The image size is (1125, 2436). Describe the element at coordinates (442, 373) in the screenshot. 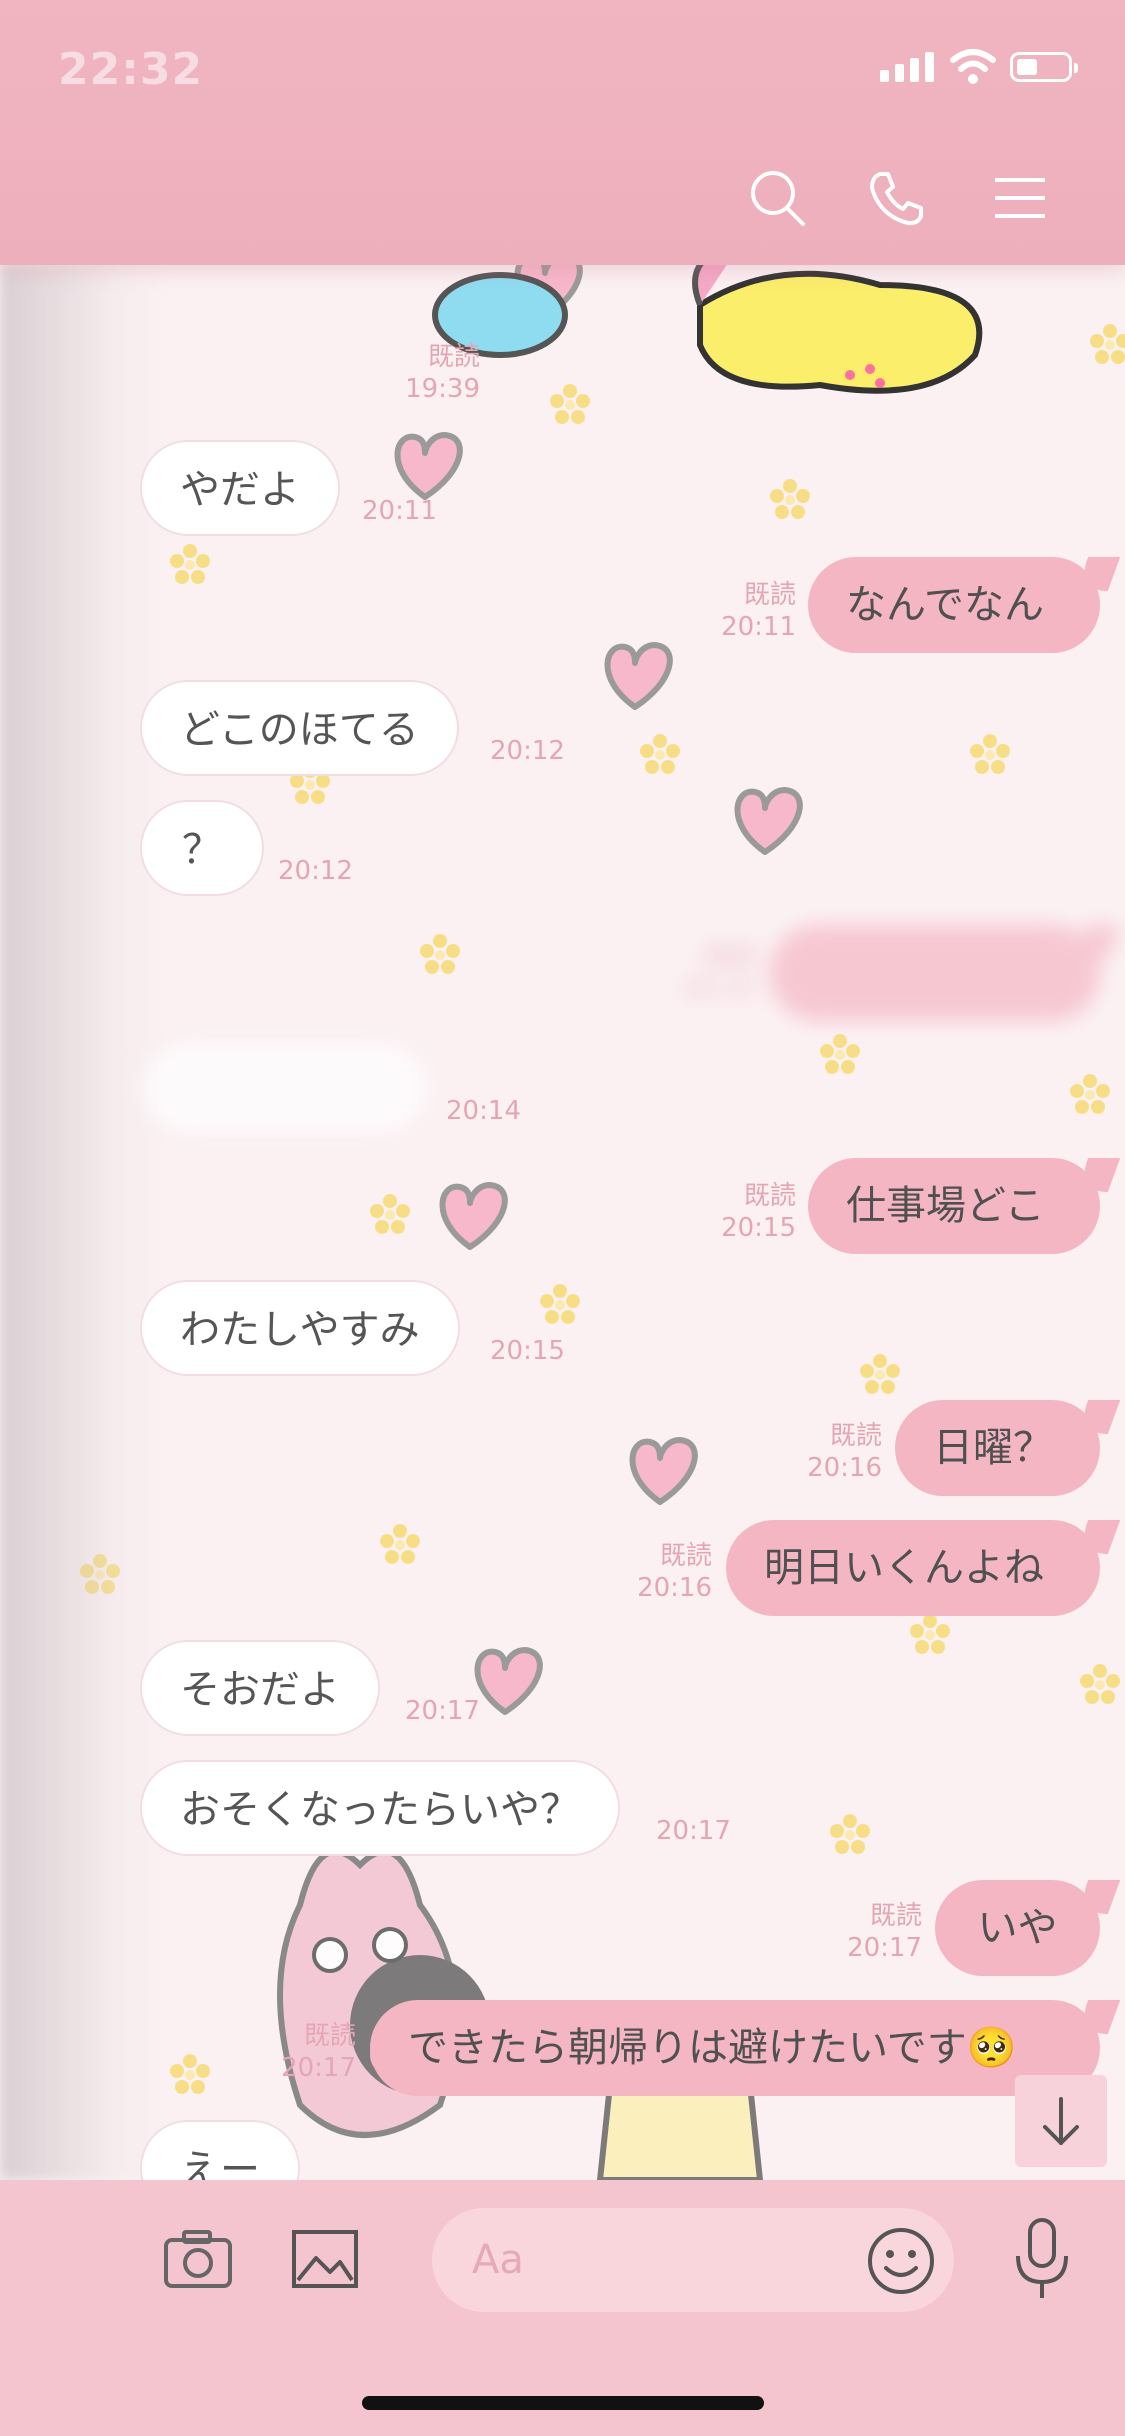

I see `message-meta: 既読 19:39` at that location.